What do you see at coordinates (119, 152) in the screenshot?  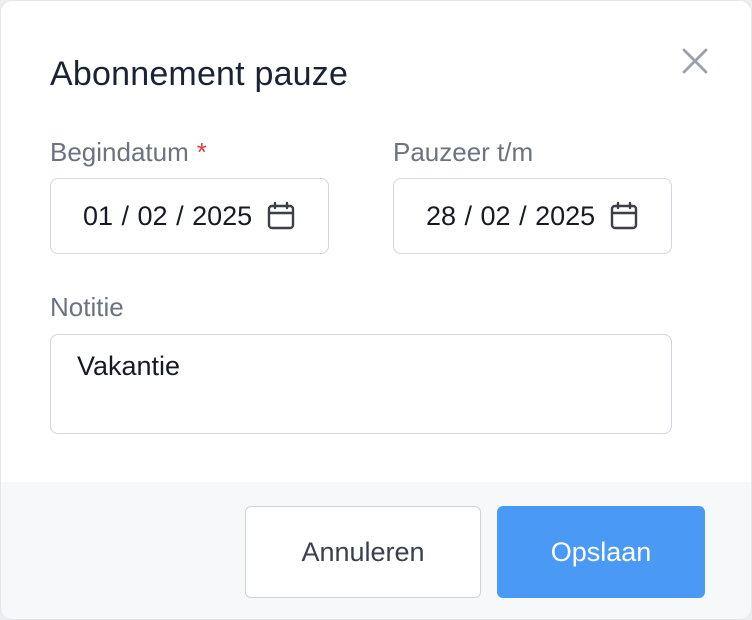 I see `start-date-label-text: Begindatum` at bounding box center [119, 152].